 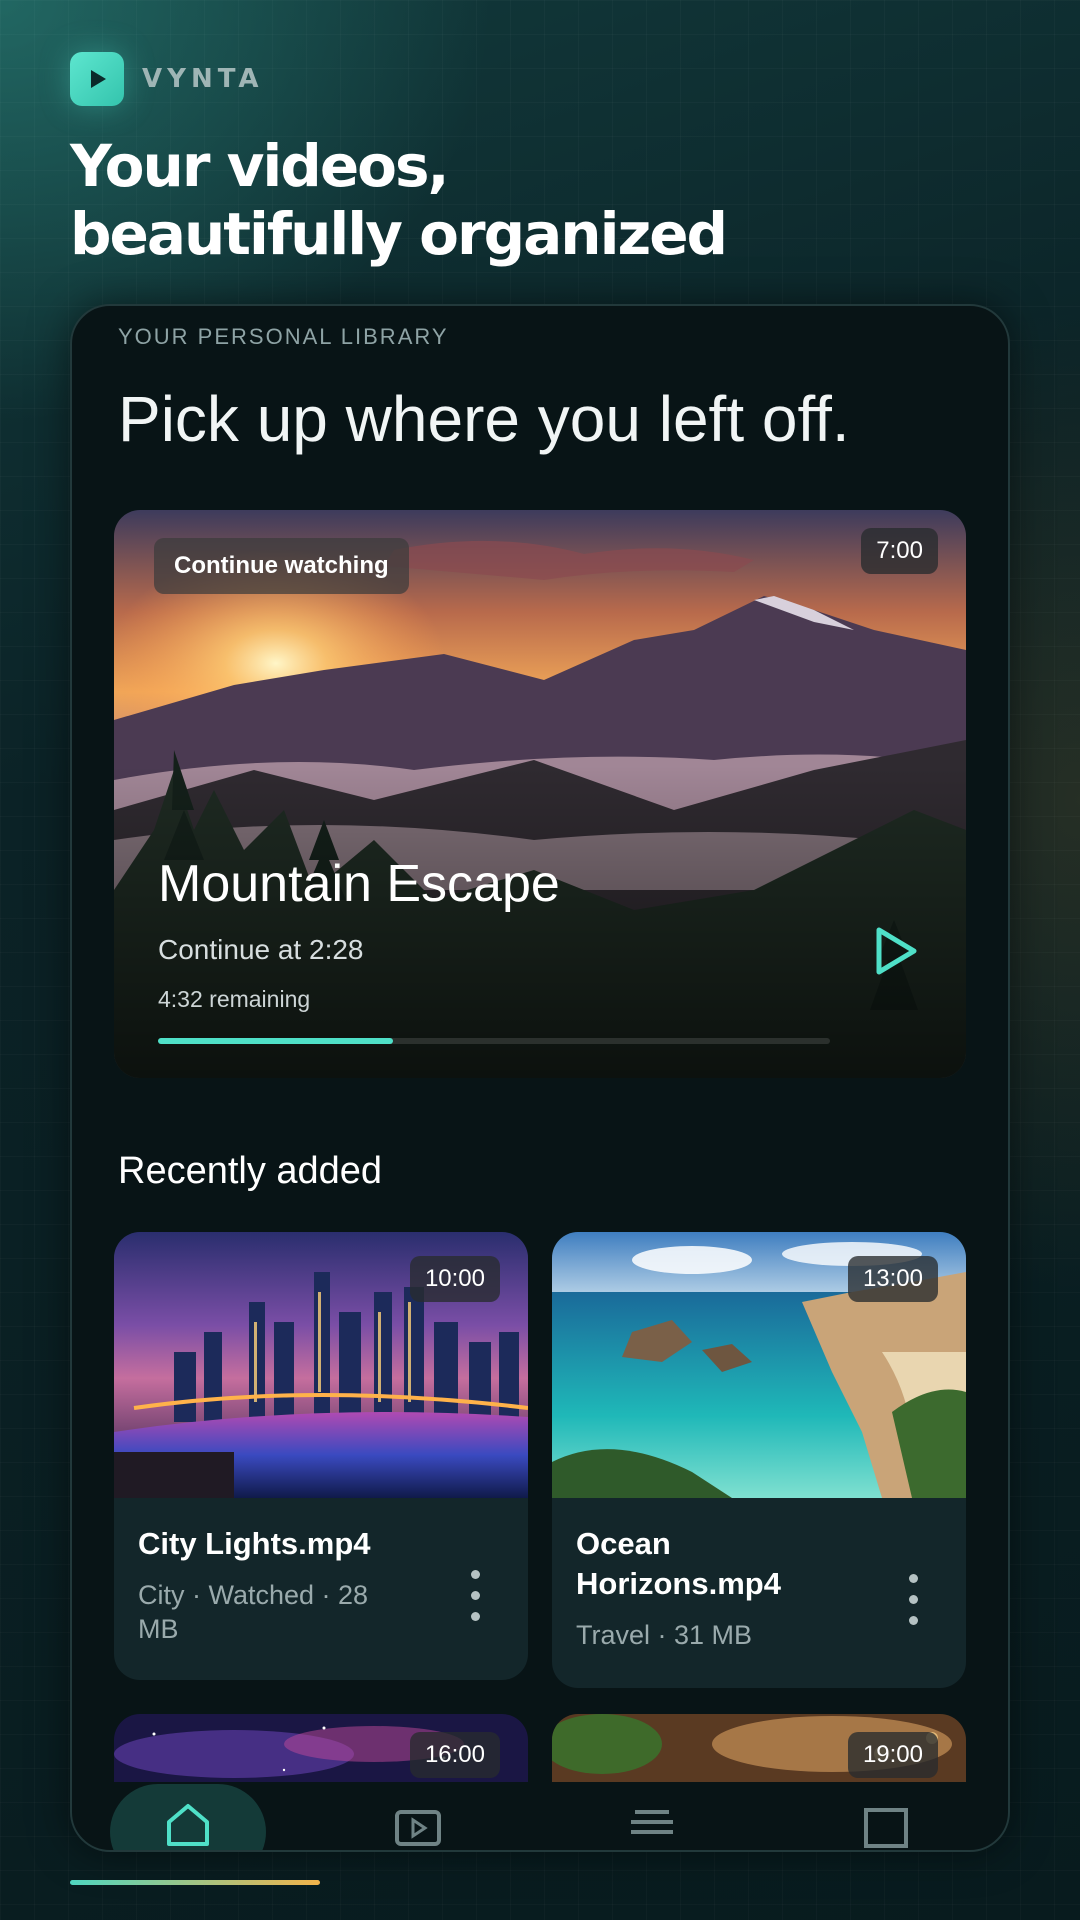 I want to click on bottom-navigation, so click(x=540, y=1817).